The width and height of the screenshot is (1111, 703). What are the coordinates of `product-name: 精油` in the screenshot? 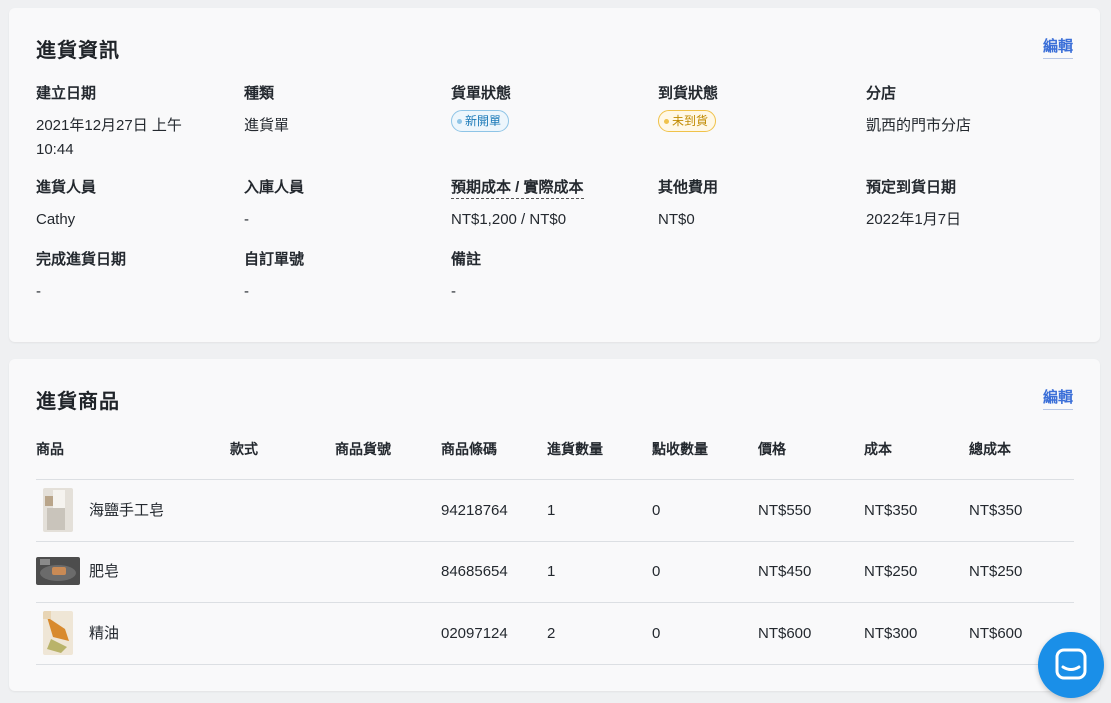 It's located at (104, 633).